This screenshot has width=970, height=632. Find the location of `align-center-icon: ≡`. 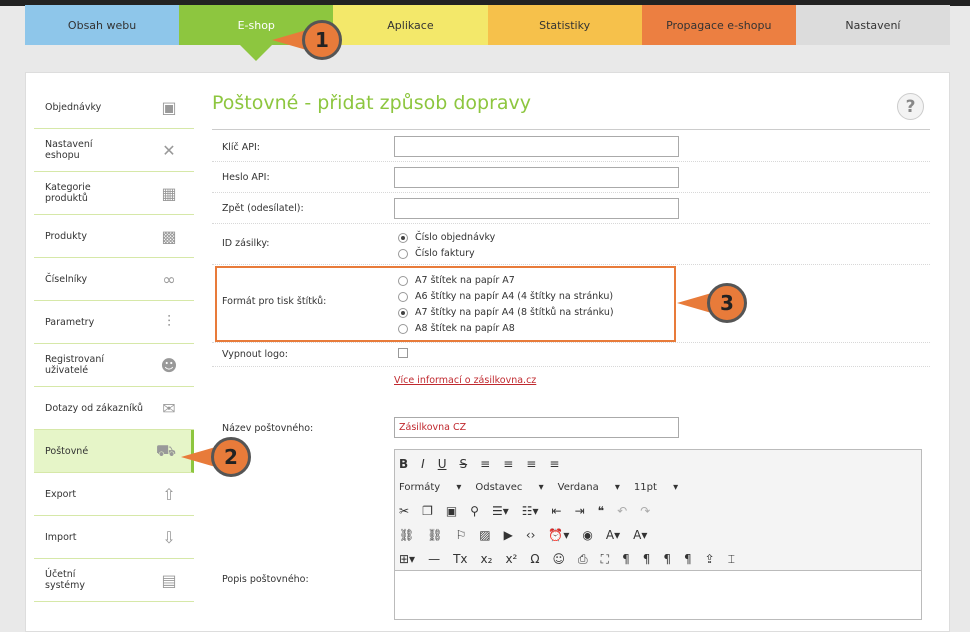

align-center-icon: ≡ is located at coordinates (508, 464).